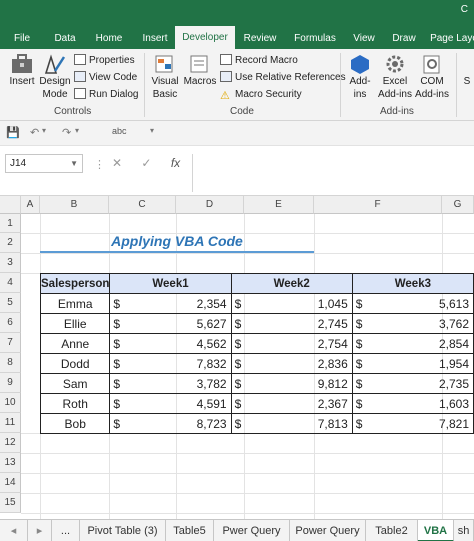 The height and width of the screenshot is (541, 474). What do you see at coordinates (252, 530) in the screenshot?
I see `sheet-tab-pwer-query: Pwer Query` at bounding box center [252, 530].